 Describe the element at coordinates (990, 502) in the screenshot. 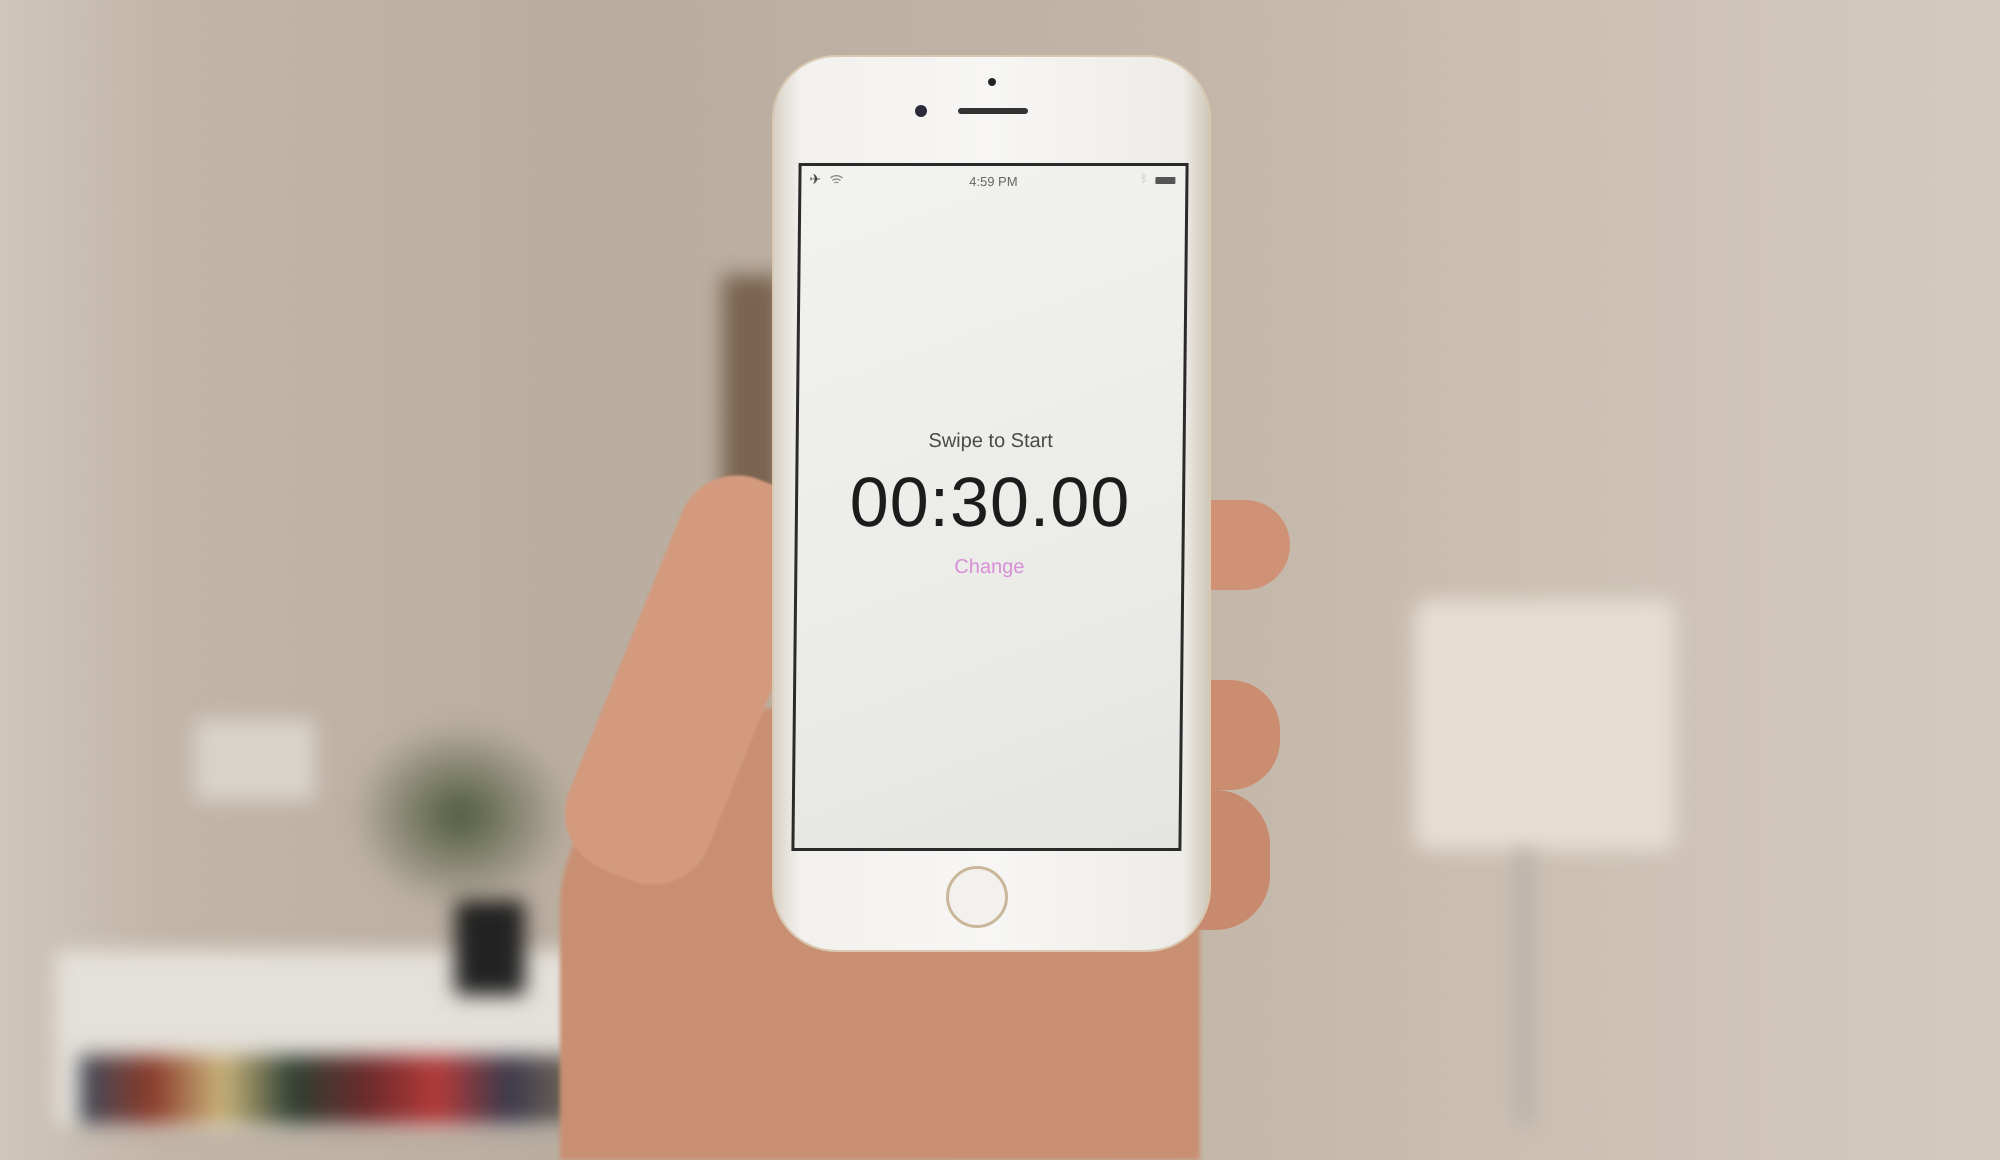

I see `timer-display: 00:30.00` at that location.